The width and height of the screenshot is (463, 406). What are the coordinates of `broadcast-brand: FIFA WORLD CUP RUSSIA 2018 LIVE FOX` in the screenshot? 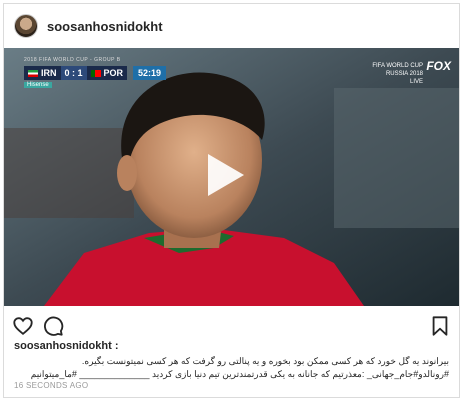 It's located at (411, 72).